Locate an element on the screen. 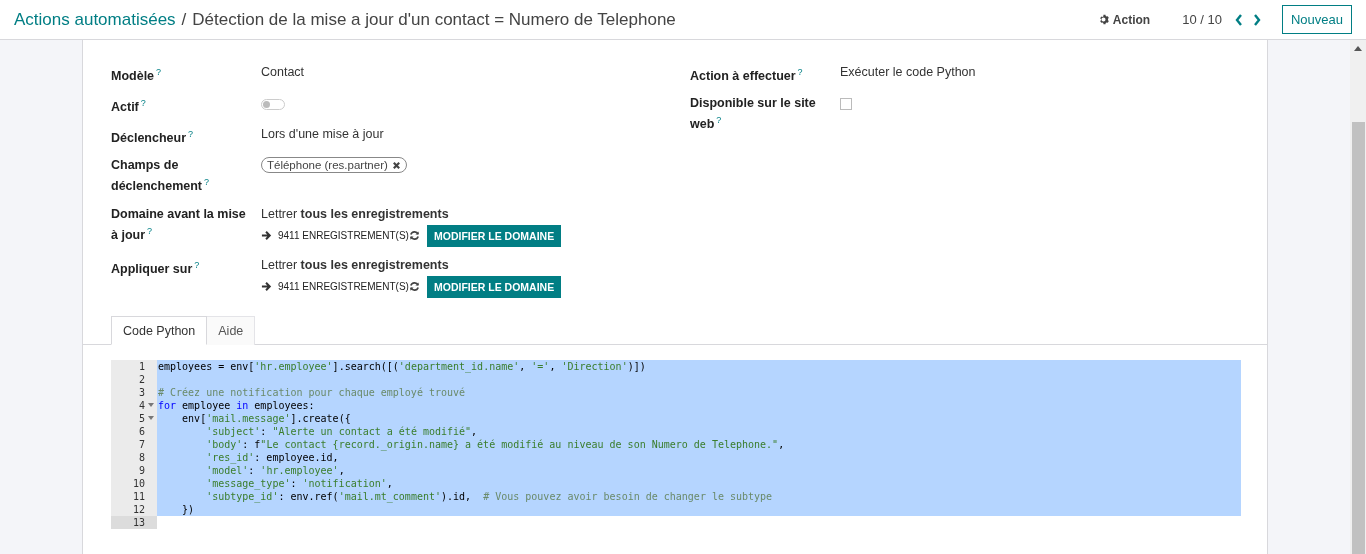 The image size is (1366, 554). tab: Code Python is located at coordinates (159, 330).